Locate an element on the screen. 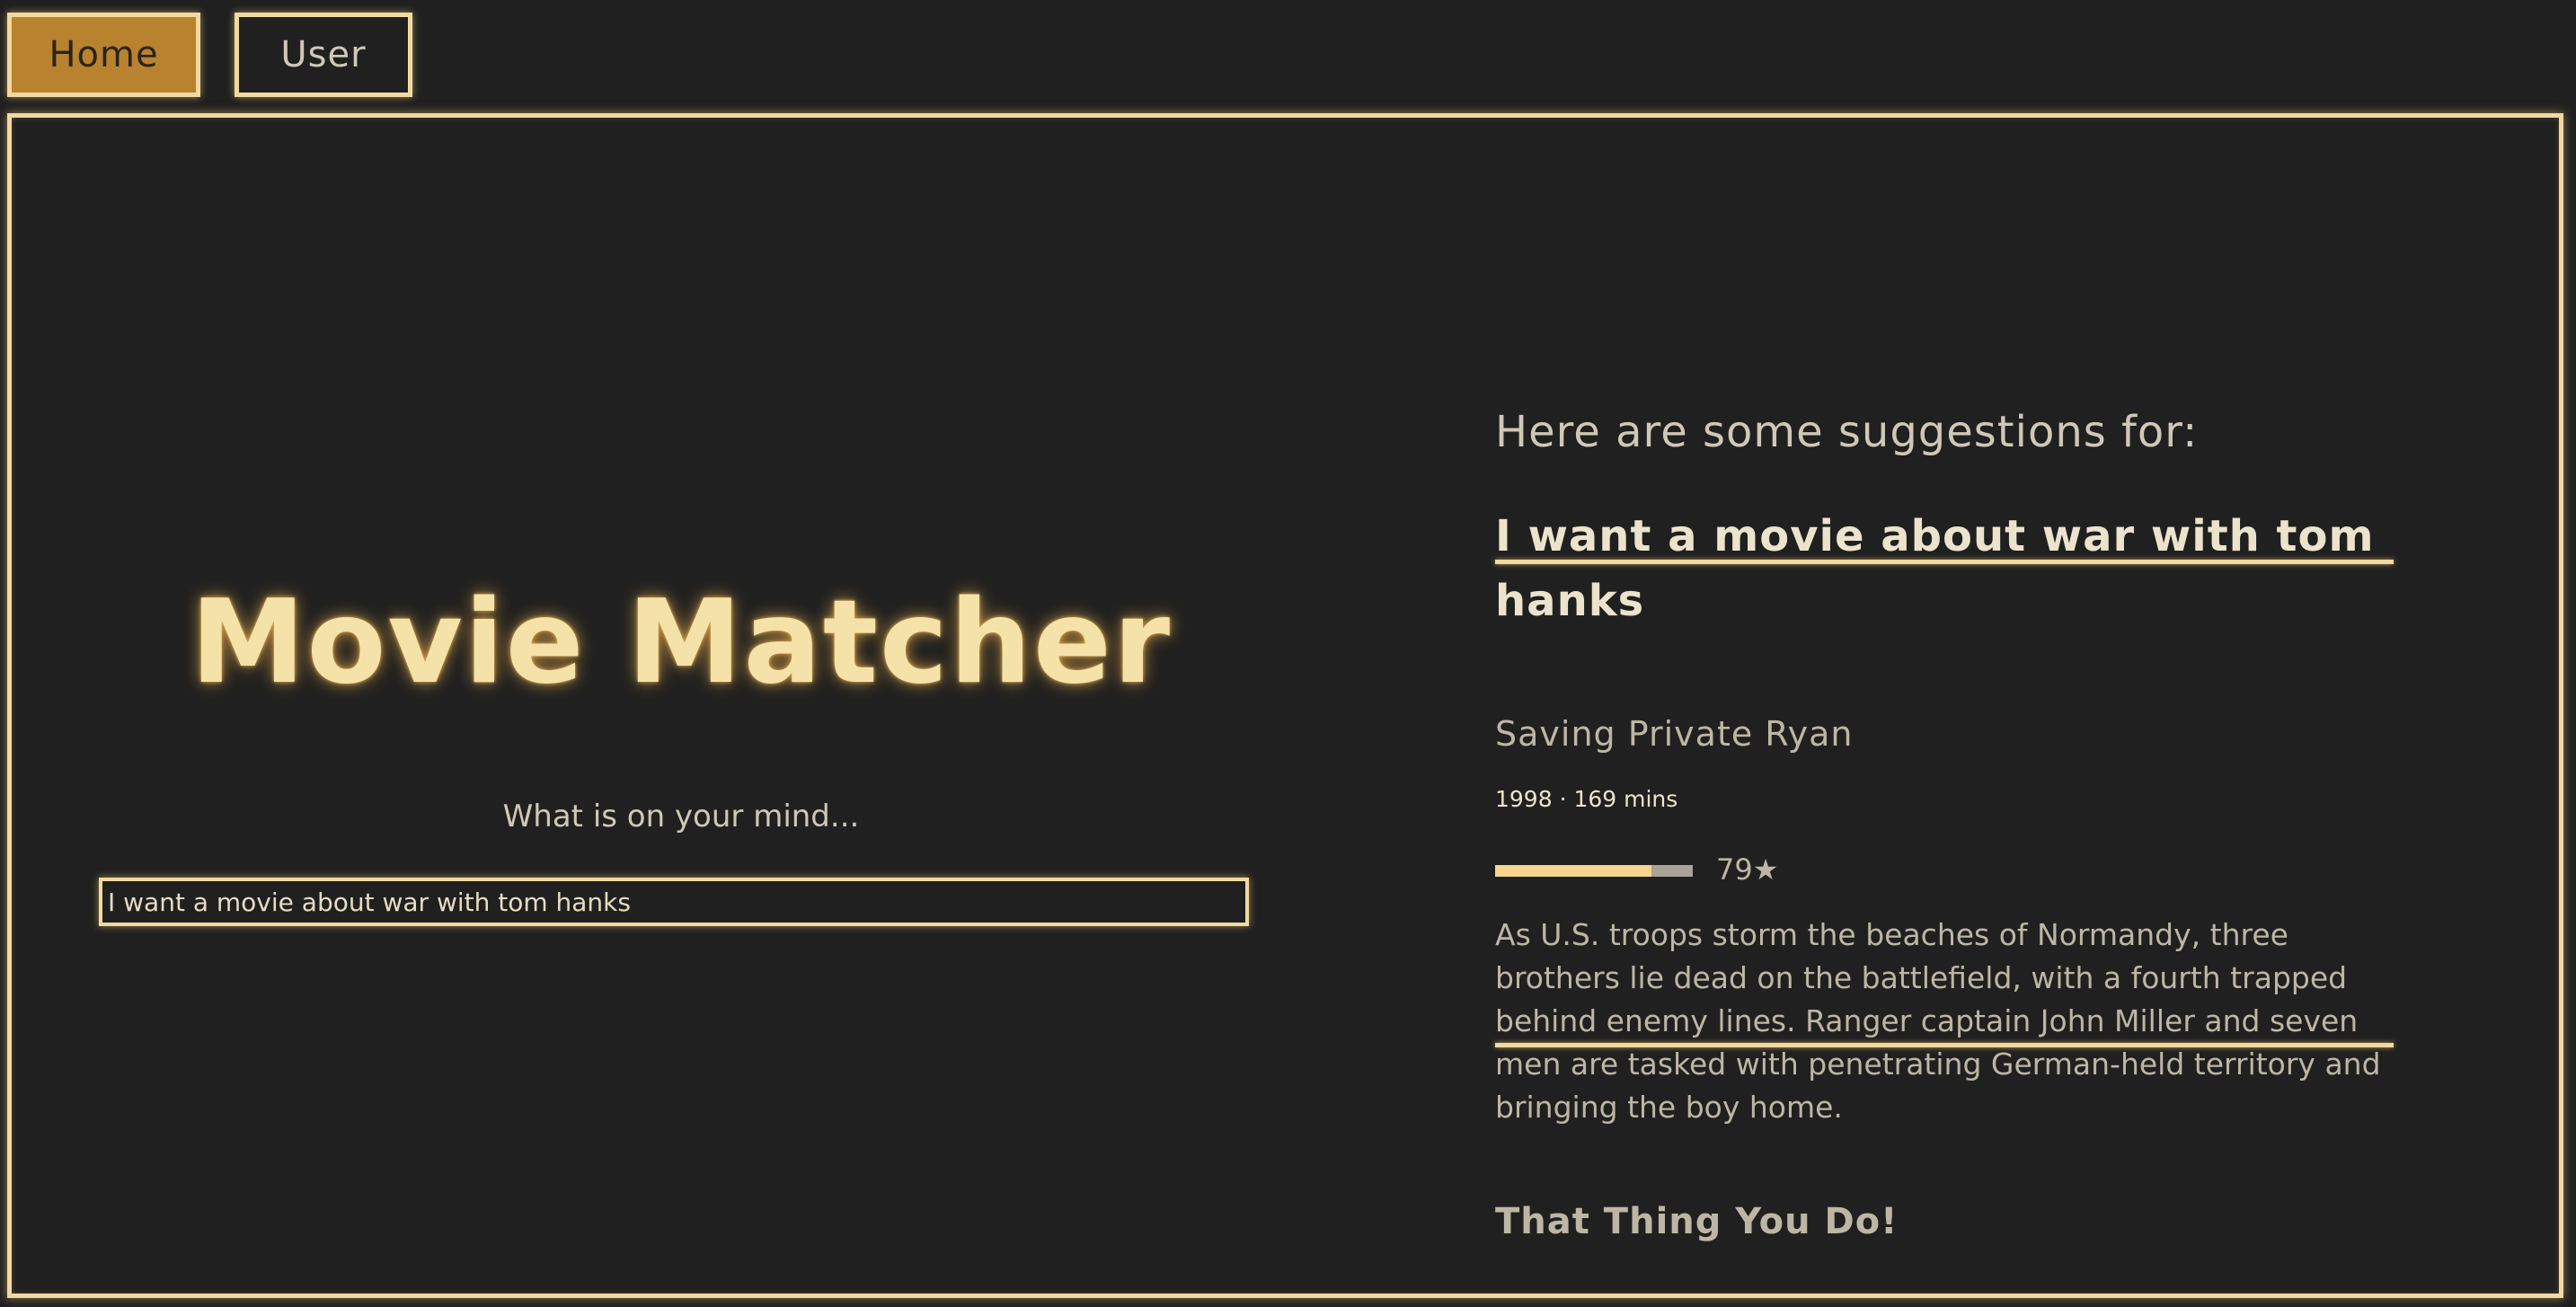 The width and height of the screenshot is (2576, 1307). rating-bar is located at coordinates (1594, 871).